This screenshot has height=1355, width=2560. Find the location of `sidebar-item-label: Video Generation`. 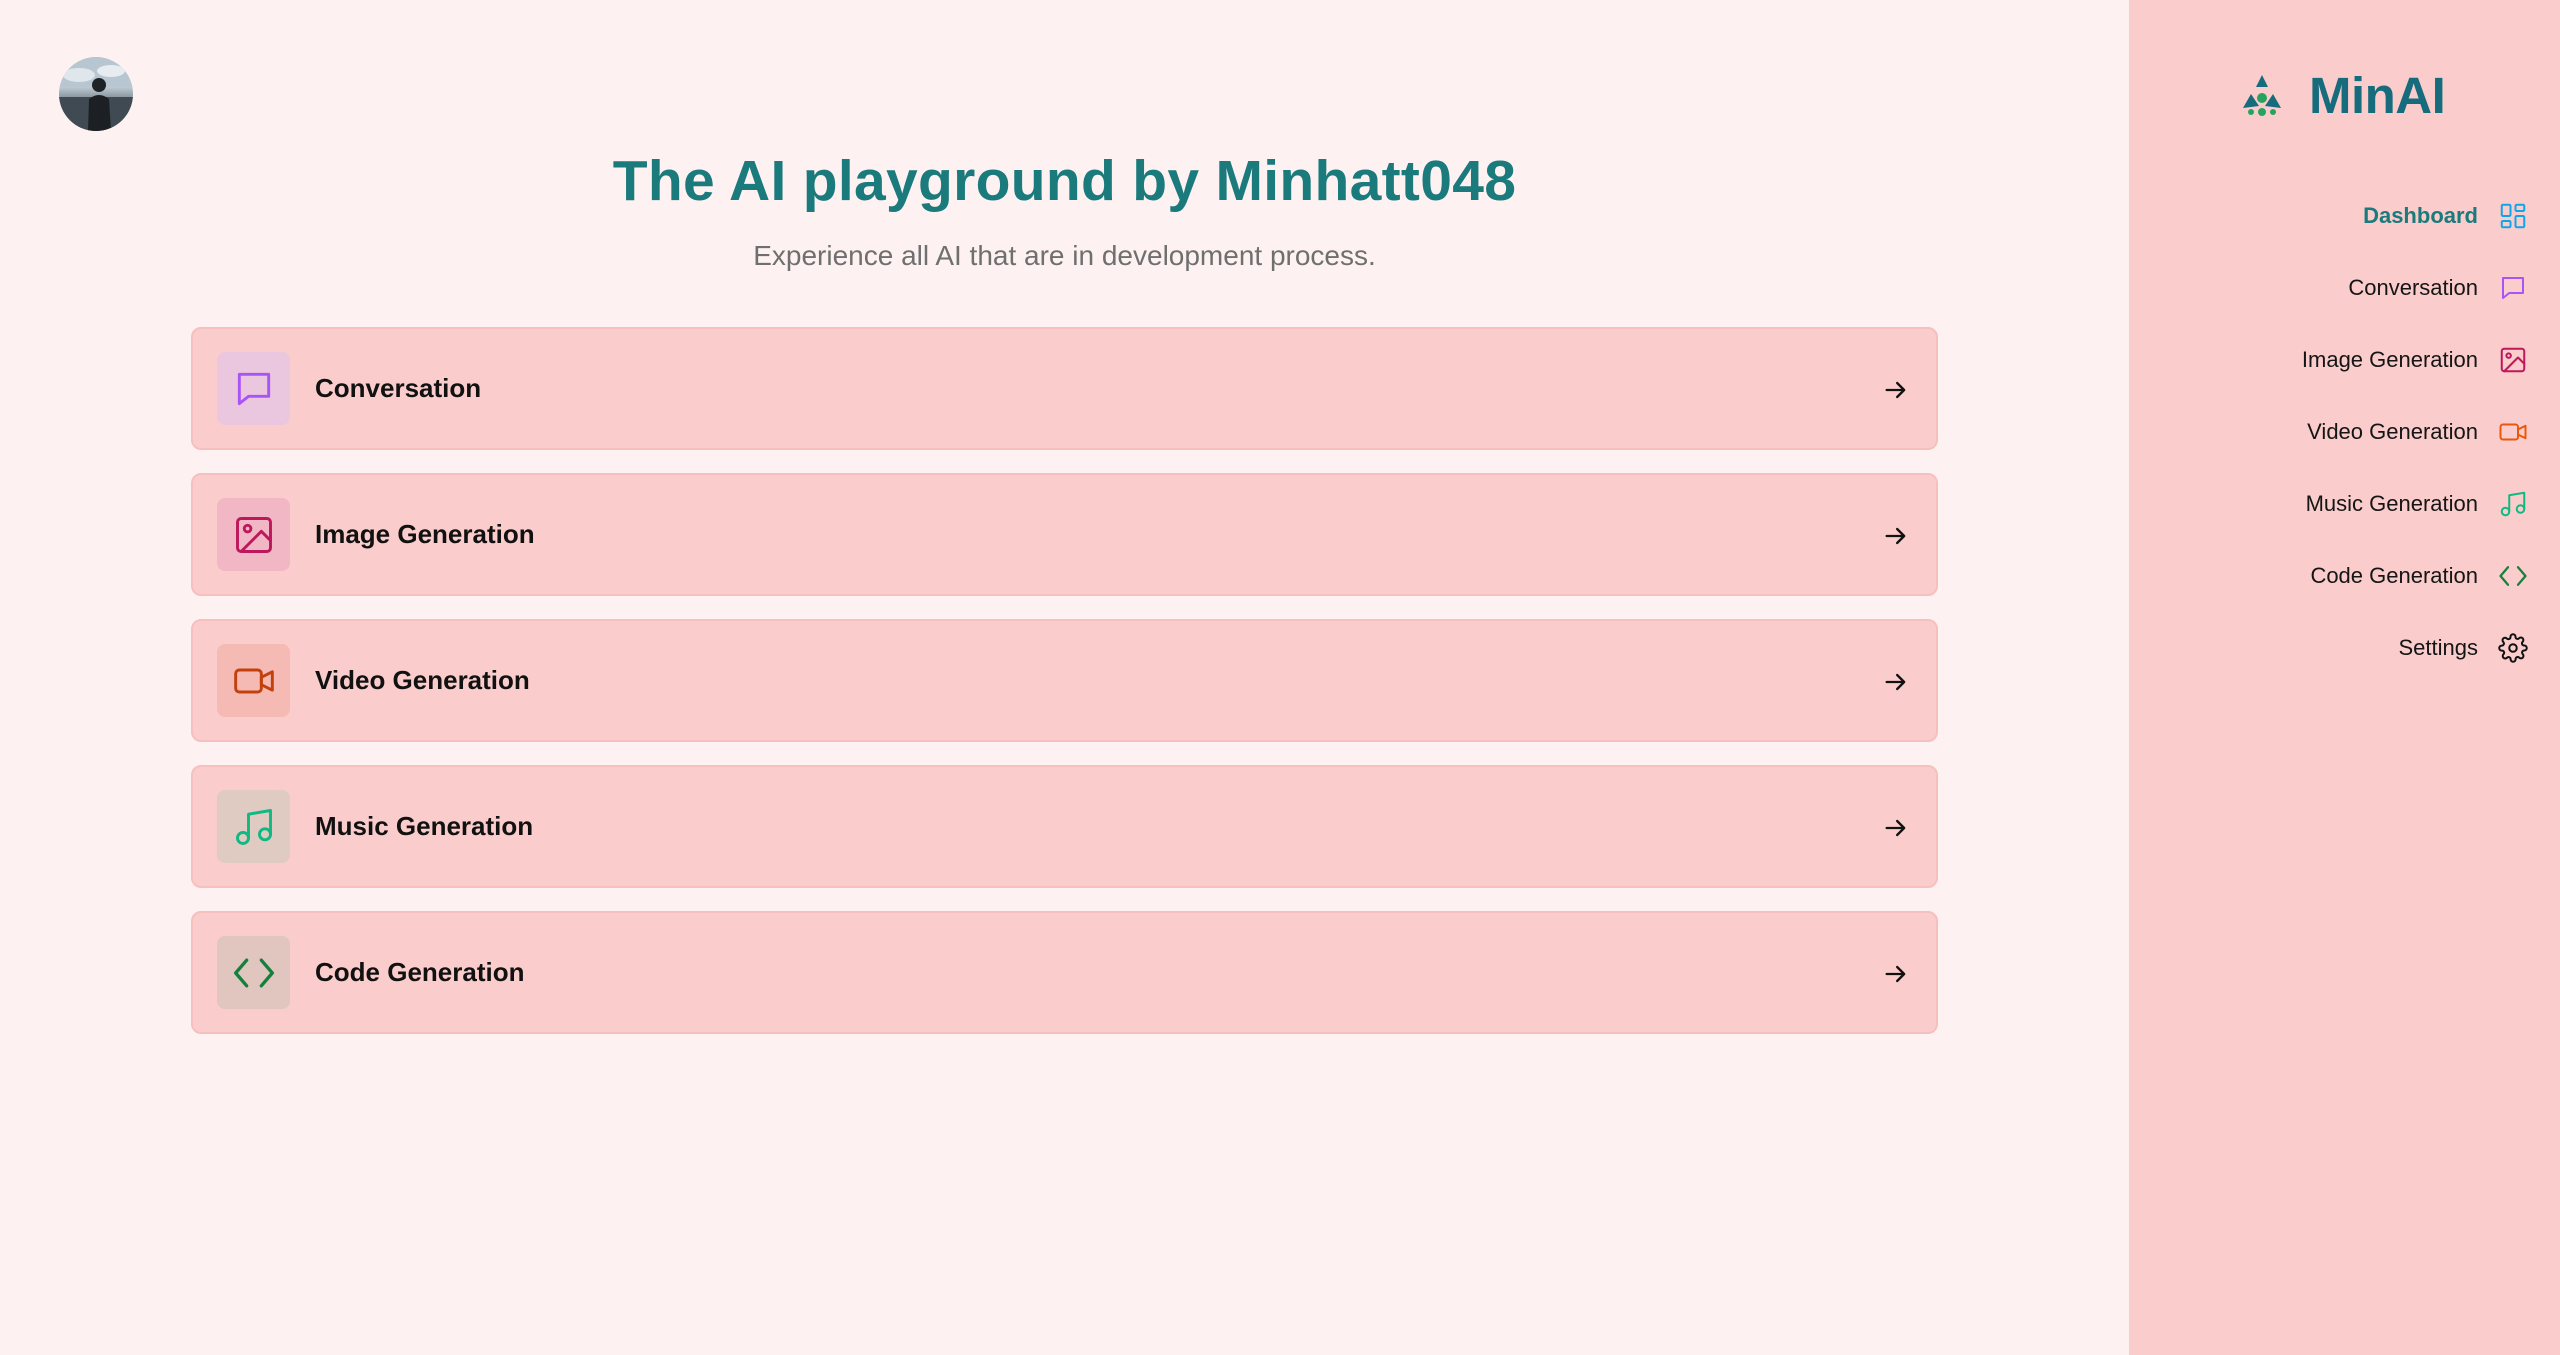

sidebar-item-label: Video Generation is located at coordinates (2392, 431).